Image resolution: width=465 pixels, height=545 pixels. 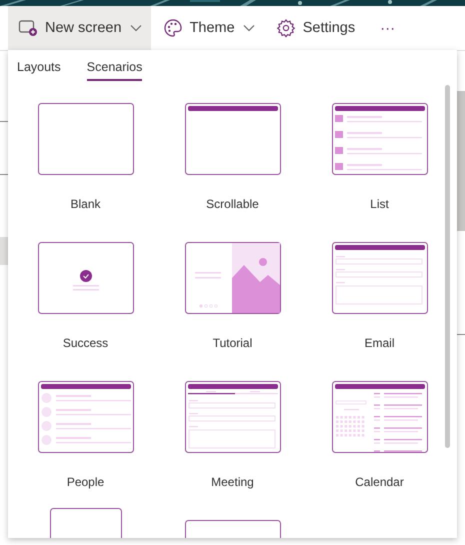 I want to click on layout-label: Email, so click(x=379, y=343).